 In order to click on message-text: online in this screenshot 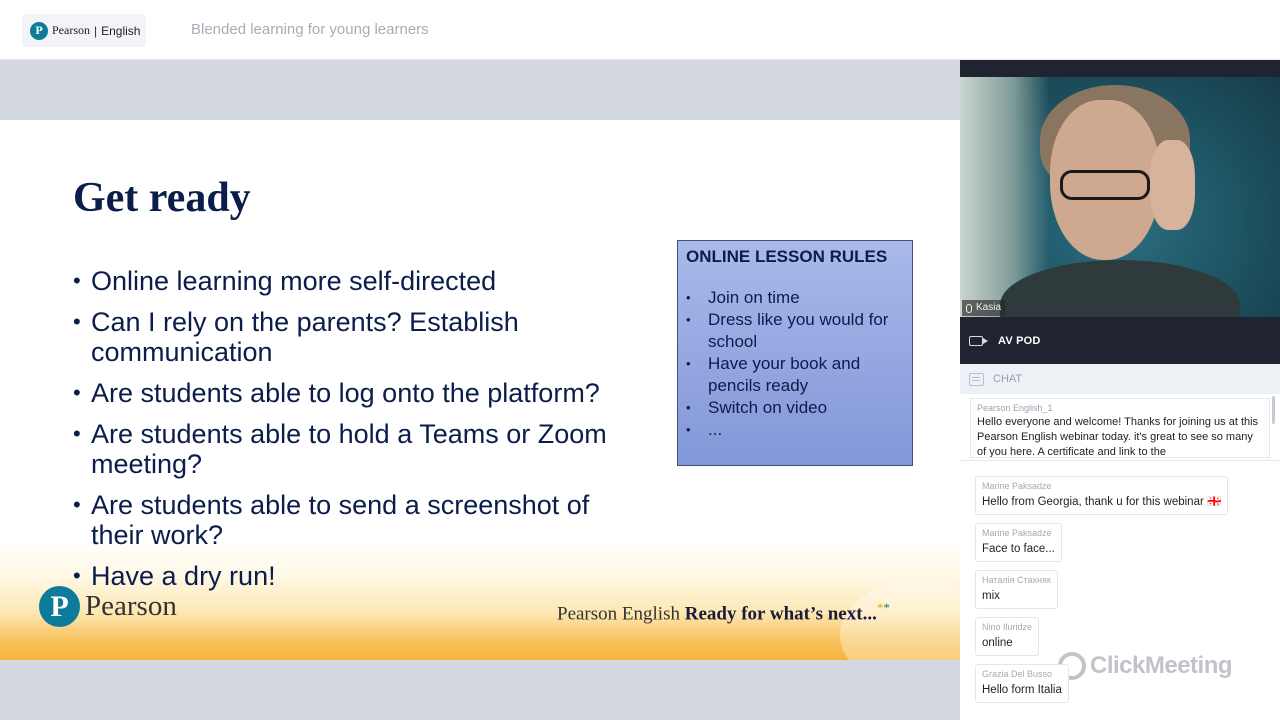, I will do `click(997, 643)`.